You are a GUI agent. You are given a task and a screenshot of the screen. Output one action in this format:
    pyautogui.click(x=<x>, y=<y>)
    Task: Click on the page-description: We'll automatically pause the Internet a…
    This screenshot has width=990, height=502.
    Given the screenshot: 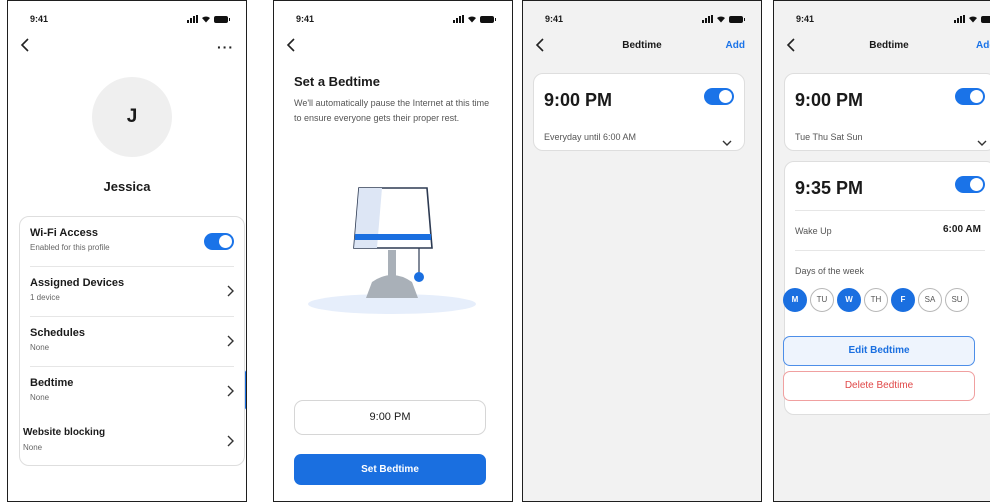 What is the action you would take?
    pyautogui.click(x=392, y=110)
    